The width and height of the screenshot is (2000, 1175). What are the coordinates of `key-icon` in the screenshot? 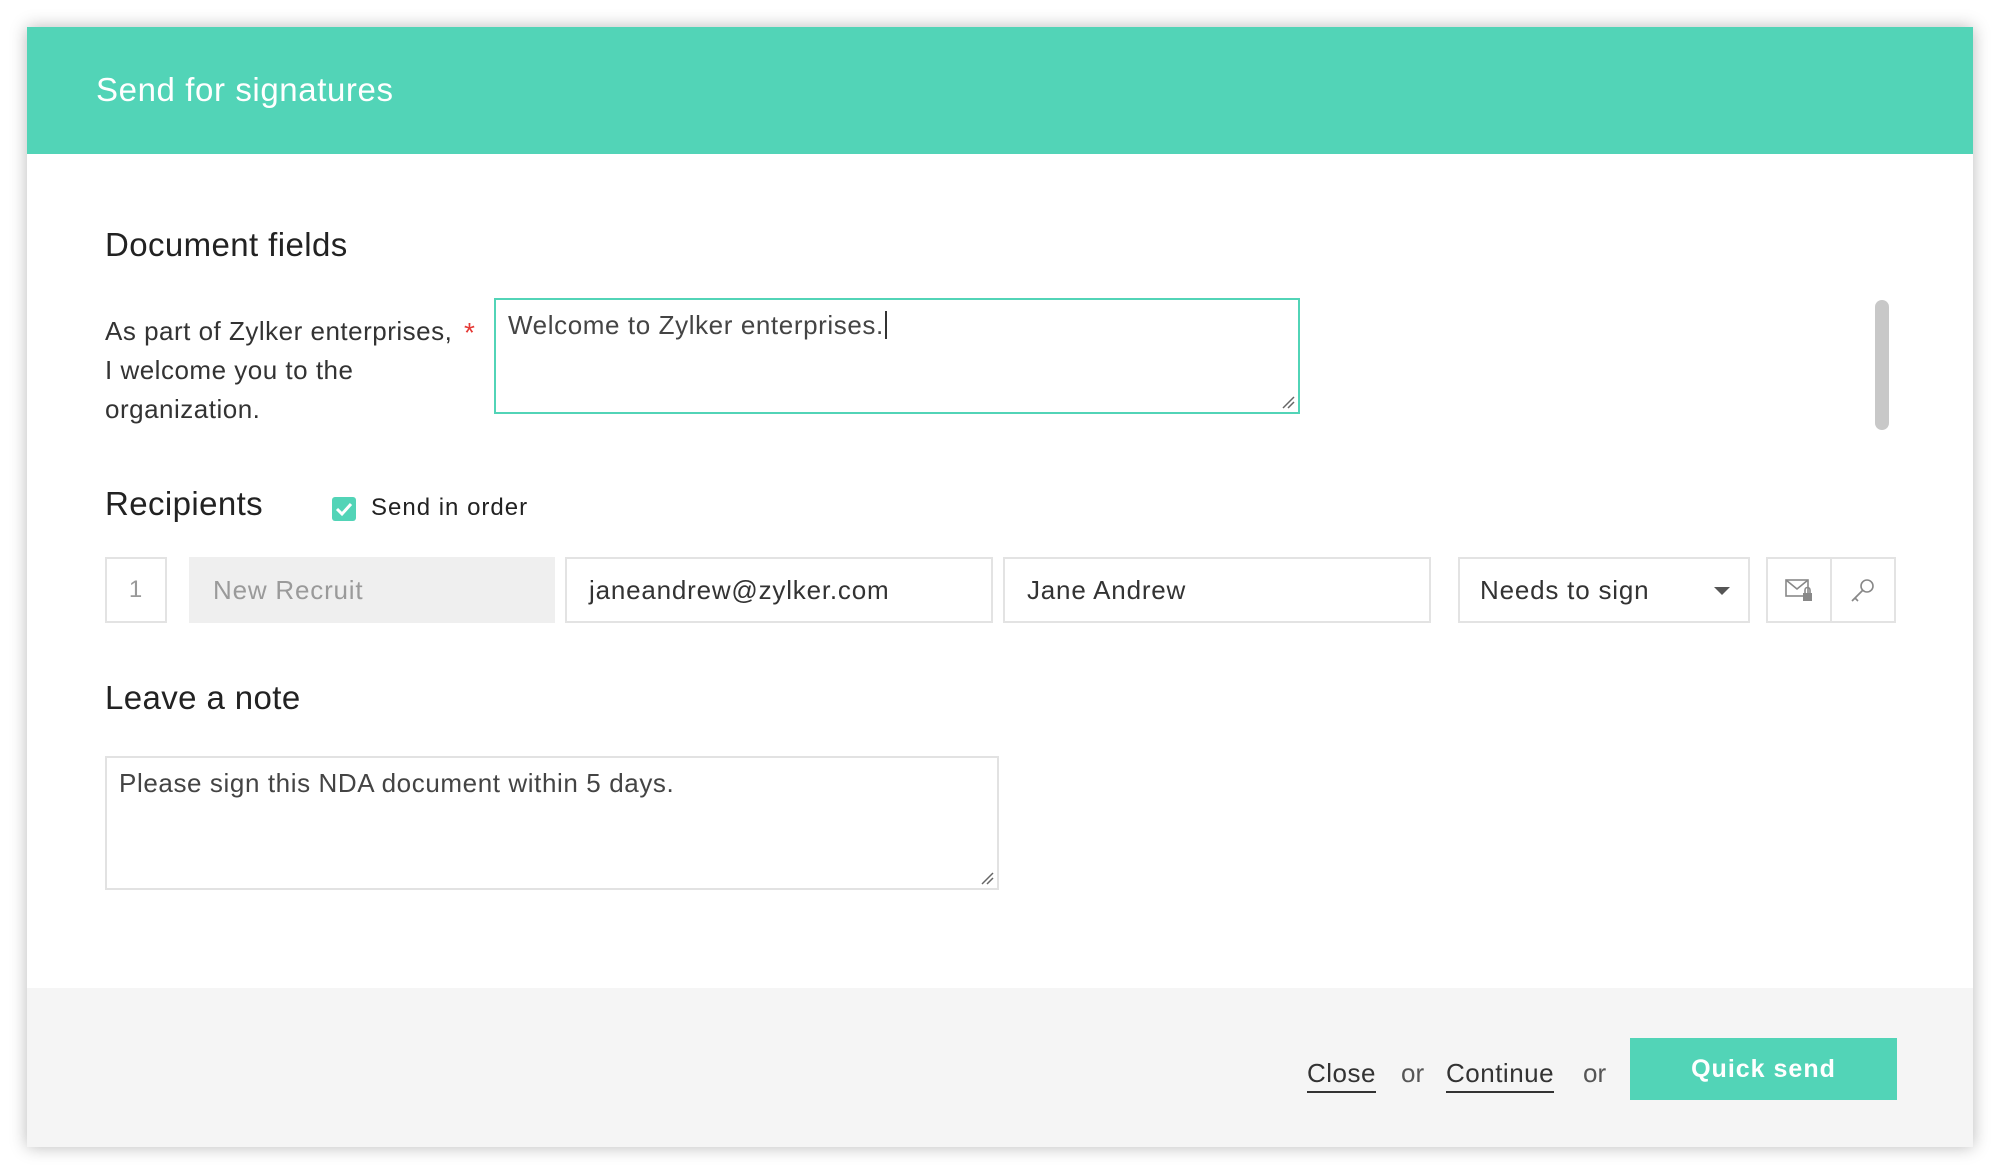 It's located at (1862, 590).